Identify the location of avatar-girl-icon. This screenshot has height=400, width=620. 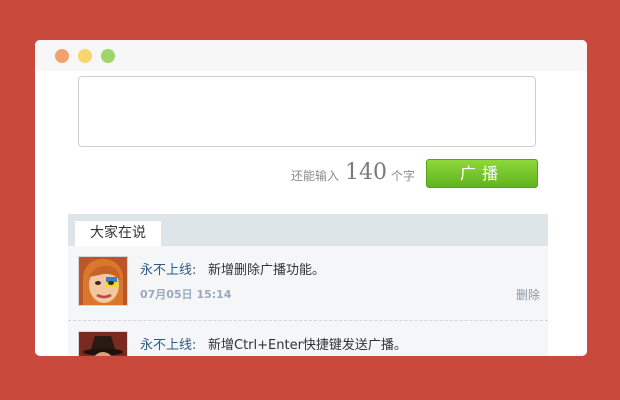
(103, 281).